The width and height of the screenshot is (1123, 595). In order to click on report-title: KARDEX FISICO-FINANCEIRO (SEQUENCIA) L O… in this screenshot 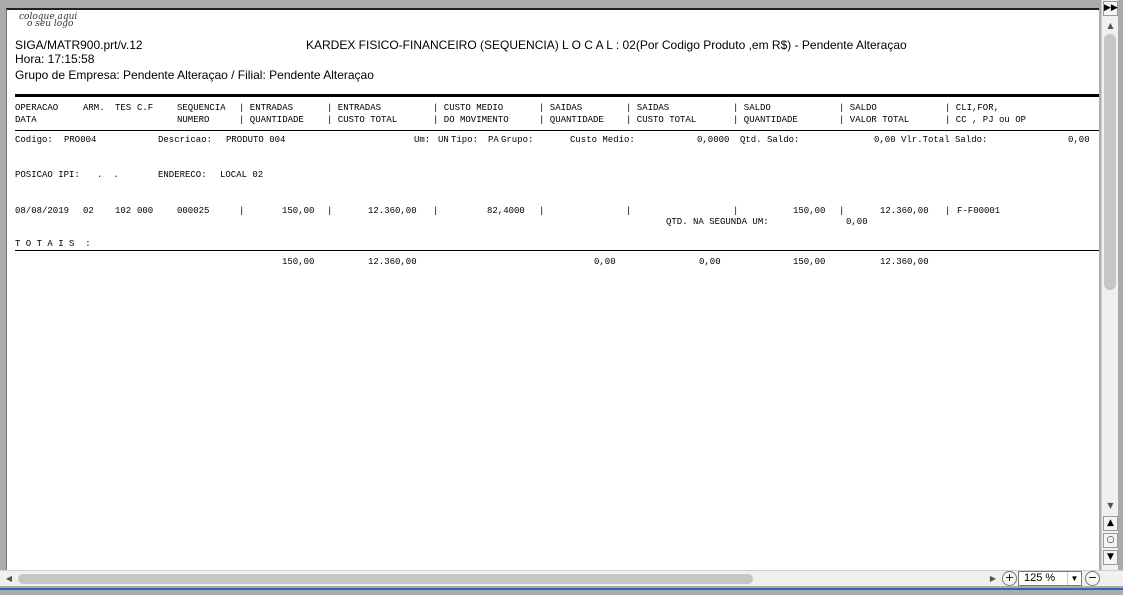, I will do `click(606, 45)`.